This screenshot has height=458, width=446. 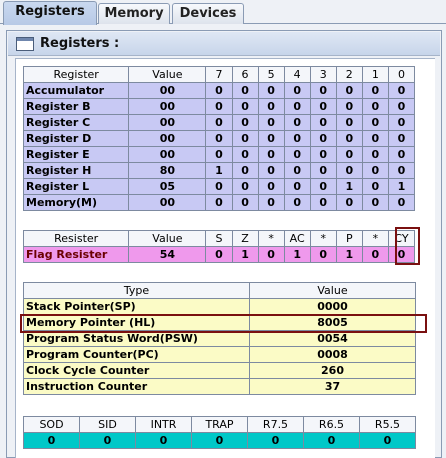 I want to click on pointer-type: Stack Pointer(SP), so click(x=136, y=306).